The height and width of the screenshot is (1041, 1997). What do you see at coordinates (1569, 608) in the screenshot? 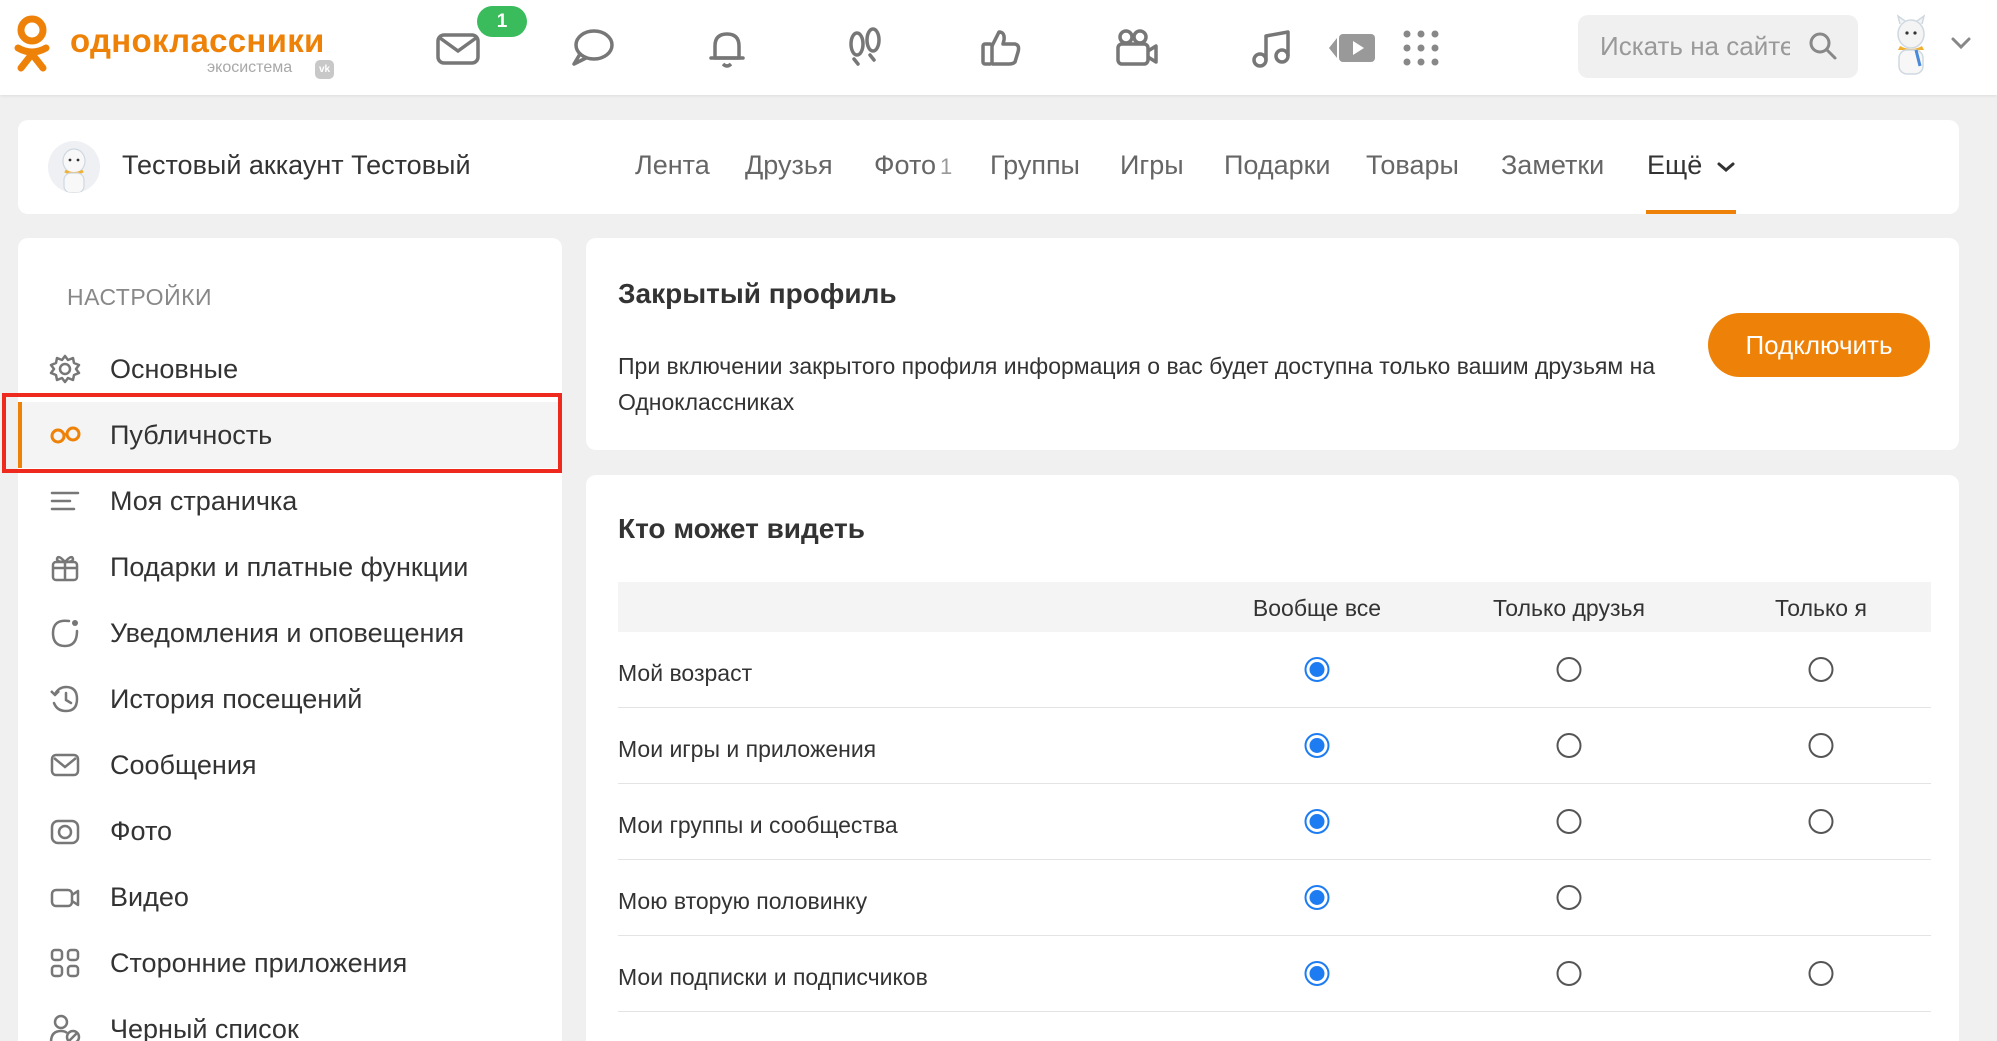
I see `column-header-friends: Только друзья` at bounding box center [1569, 608].